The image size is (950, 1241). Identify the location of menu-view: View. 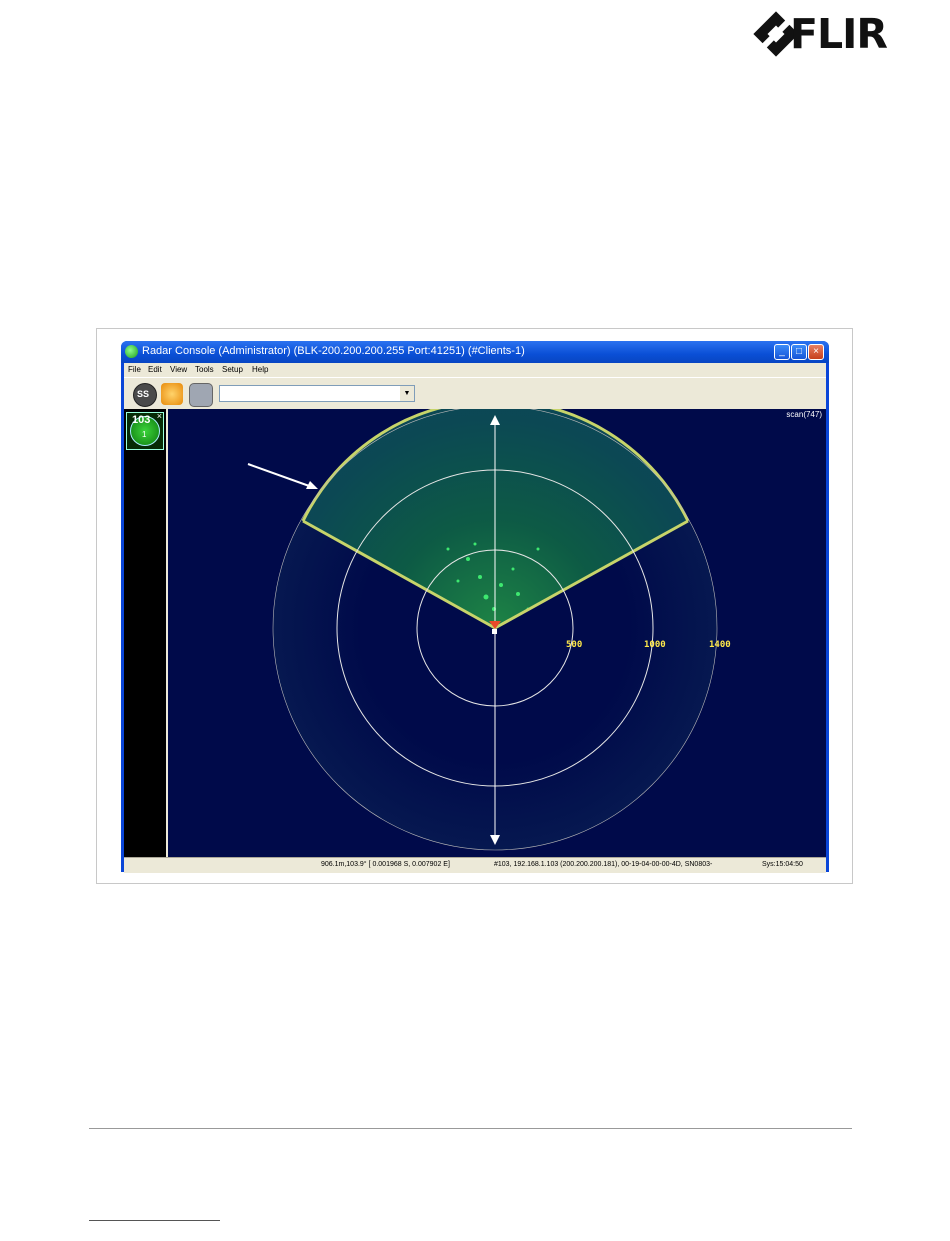
(178, 369).